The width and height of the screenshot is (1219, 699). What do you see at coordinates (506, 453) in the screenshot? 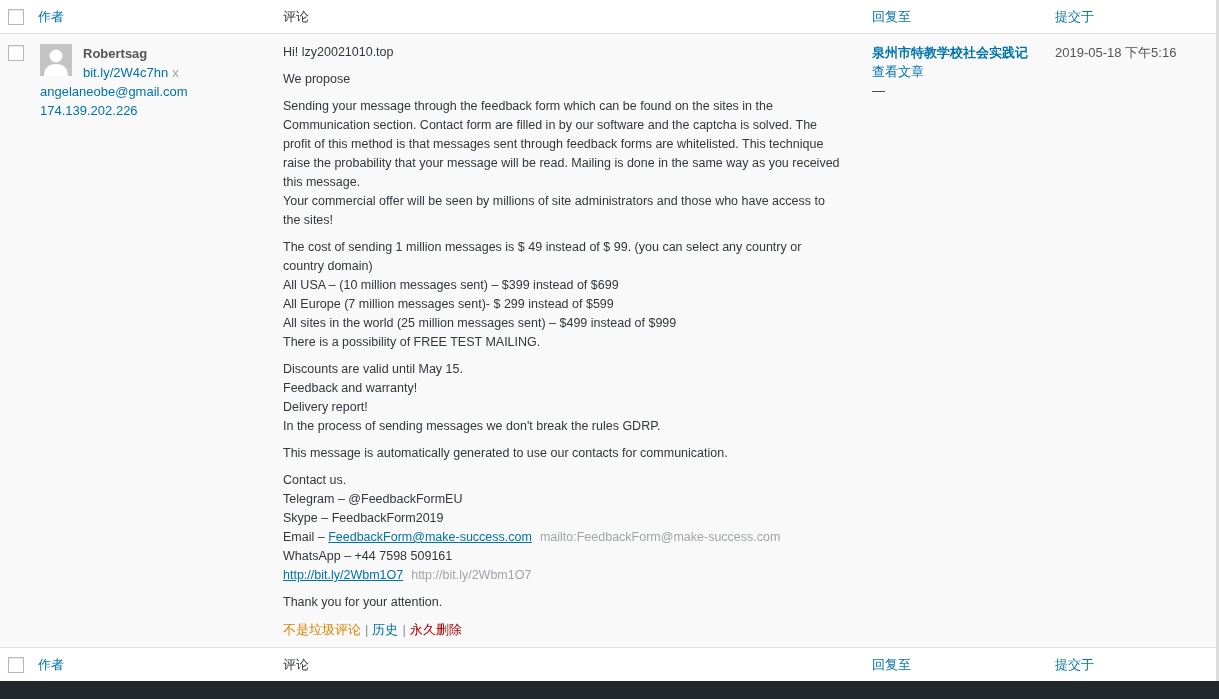
I see `comment-text: This message is automatically generated to use our contacts for communication.` at bounding box center [506, 453].